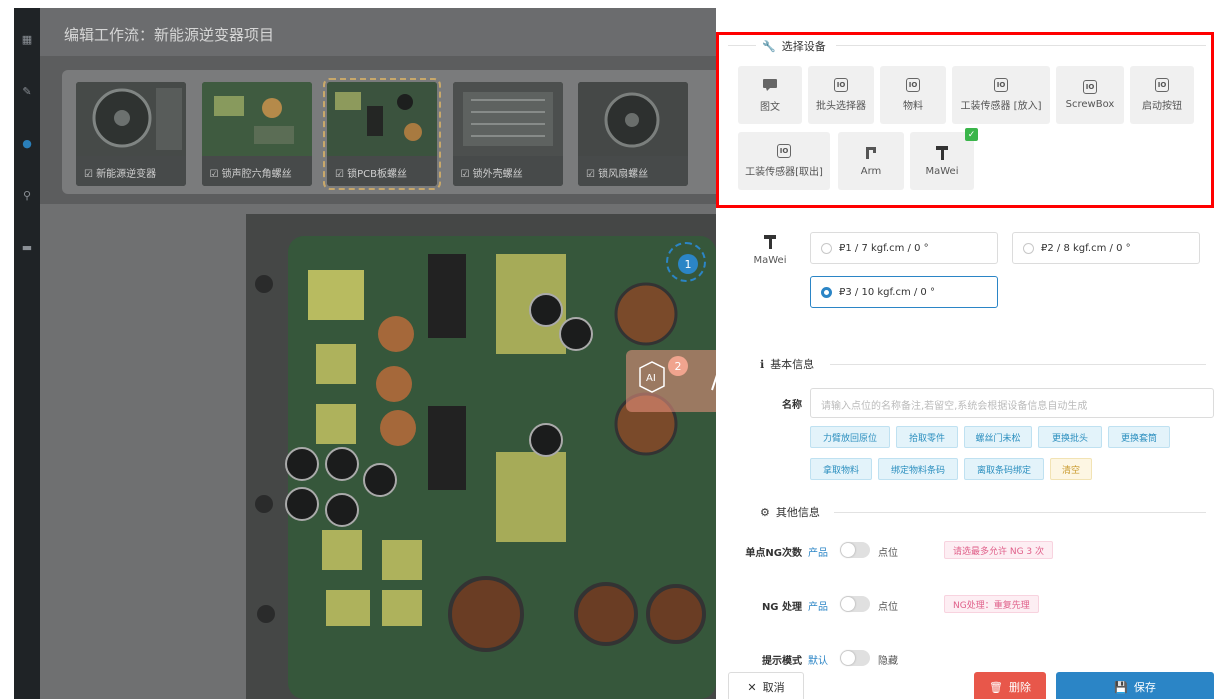  I want to click on device-tile-arm: Arm, so click(871, 161).